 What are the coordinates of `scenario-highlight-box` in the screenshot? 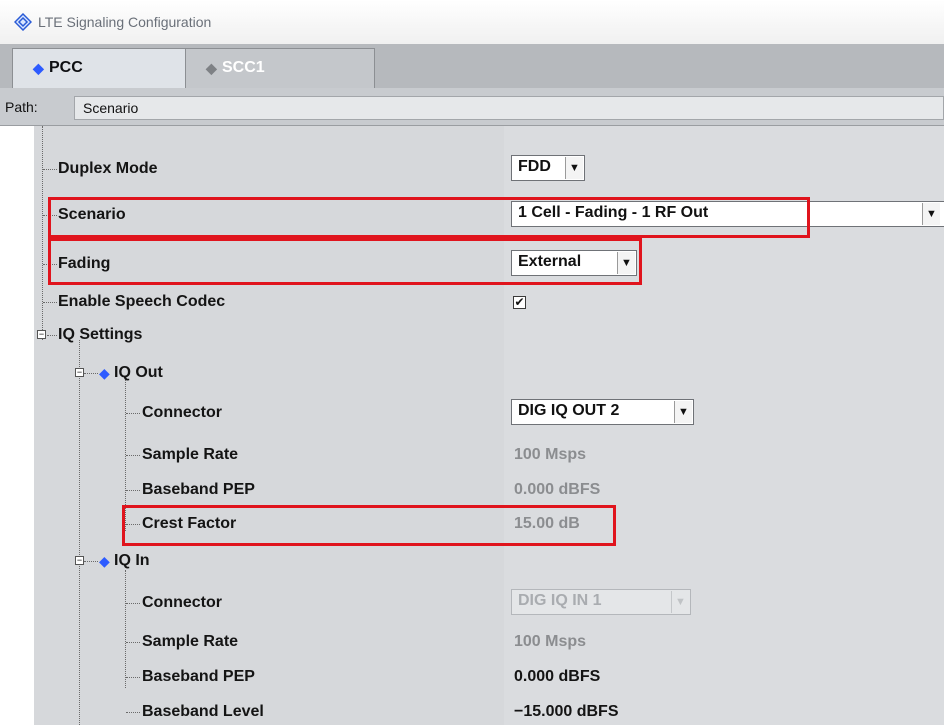 It's located at (429, 217).